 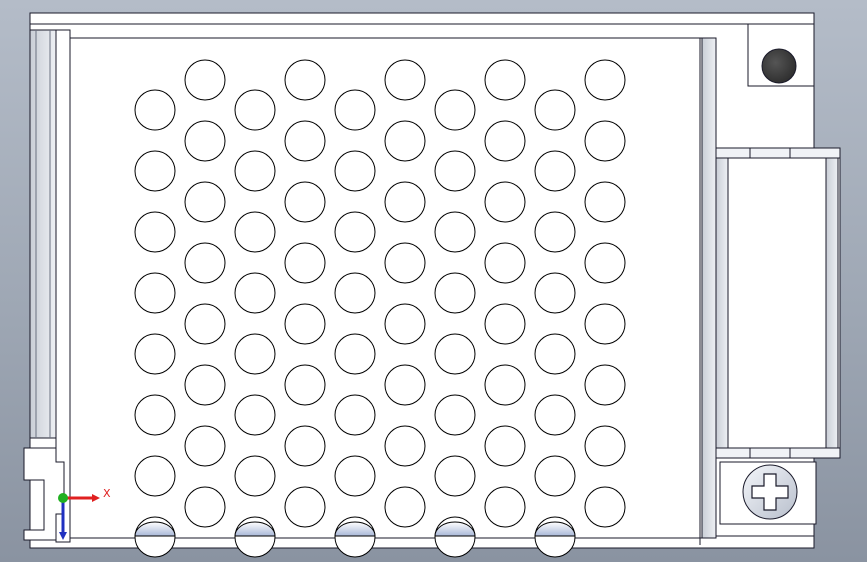 I want to click on left-side-rail, so click(x=47, y=286).